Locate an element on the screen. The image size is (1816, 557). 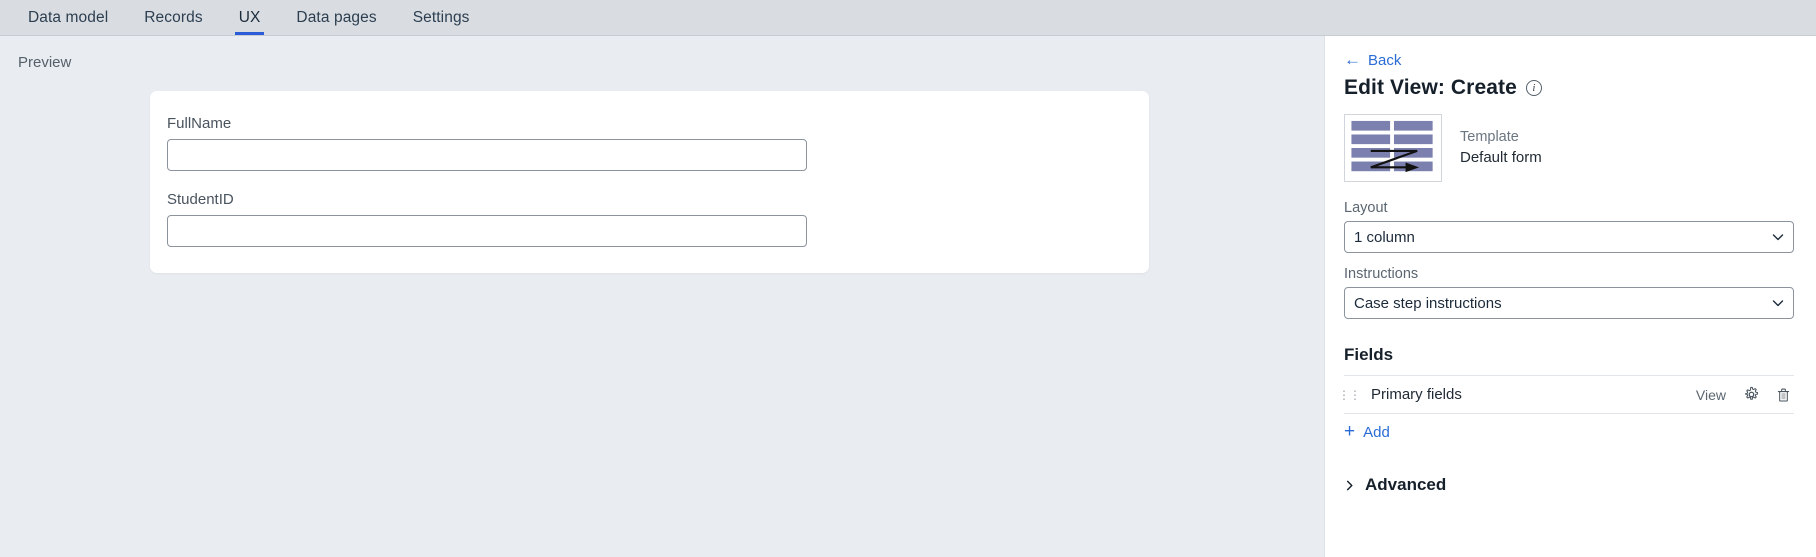
layout-label: Layout is located at coordinates (1366, 208).